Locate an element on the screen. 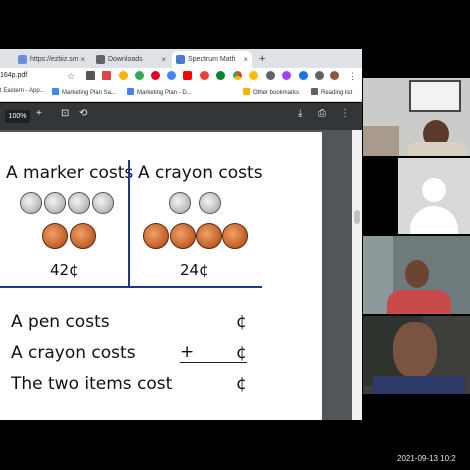  tab-label: Spectrum Math is located at coordinates (212, 59).